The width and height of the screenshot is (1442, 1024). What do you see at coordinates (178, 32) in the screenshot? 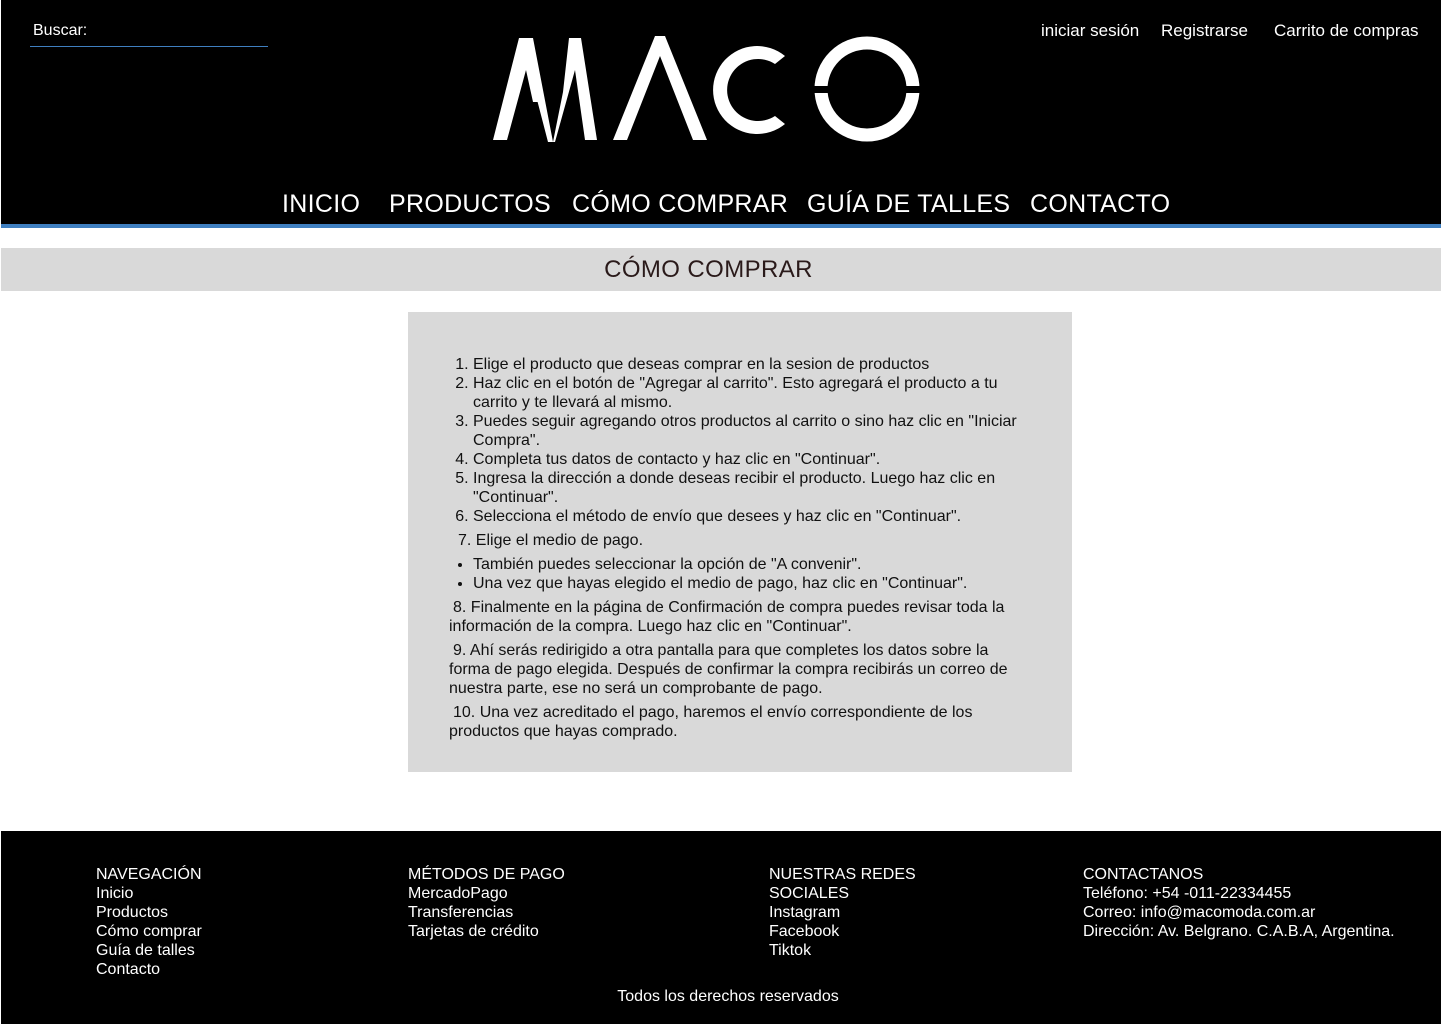
I see `search-input` at bounding box center [178, 32].